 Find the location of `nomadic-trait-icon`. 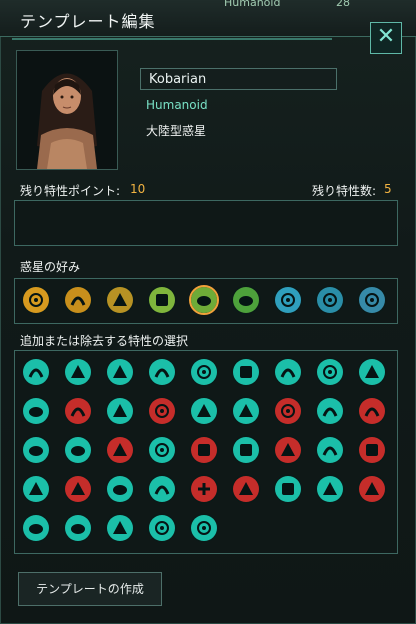

nomadic-trait-icon is located at coordinates (162, 450).